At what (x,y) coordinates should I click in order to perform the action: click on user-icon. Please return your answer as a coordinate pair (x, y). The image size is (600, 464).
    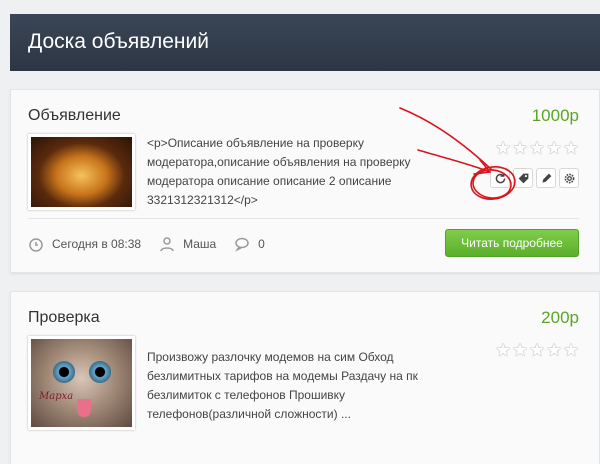
    Looking at the image, I should click on (167, 244).